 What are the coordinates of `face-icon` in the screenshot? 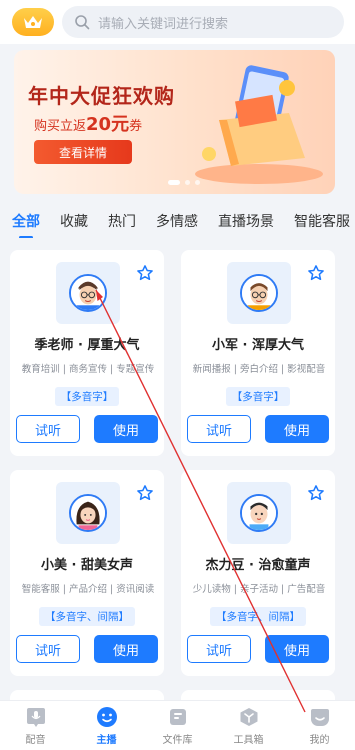 It's located at (107, 717).